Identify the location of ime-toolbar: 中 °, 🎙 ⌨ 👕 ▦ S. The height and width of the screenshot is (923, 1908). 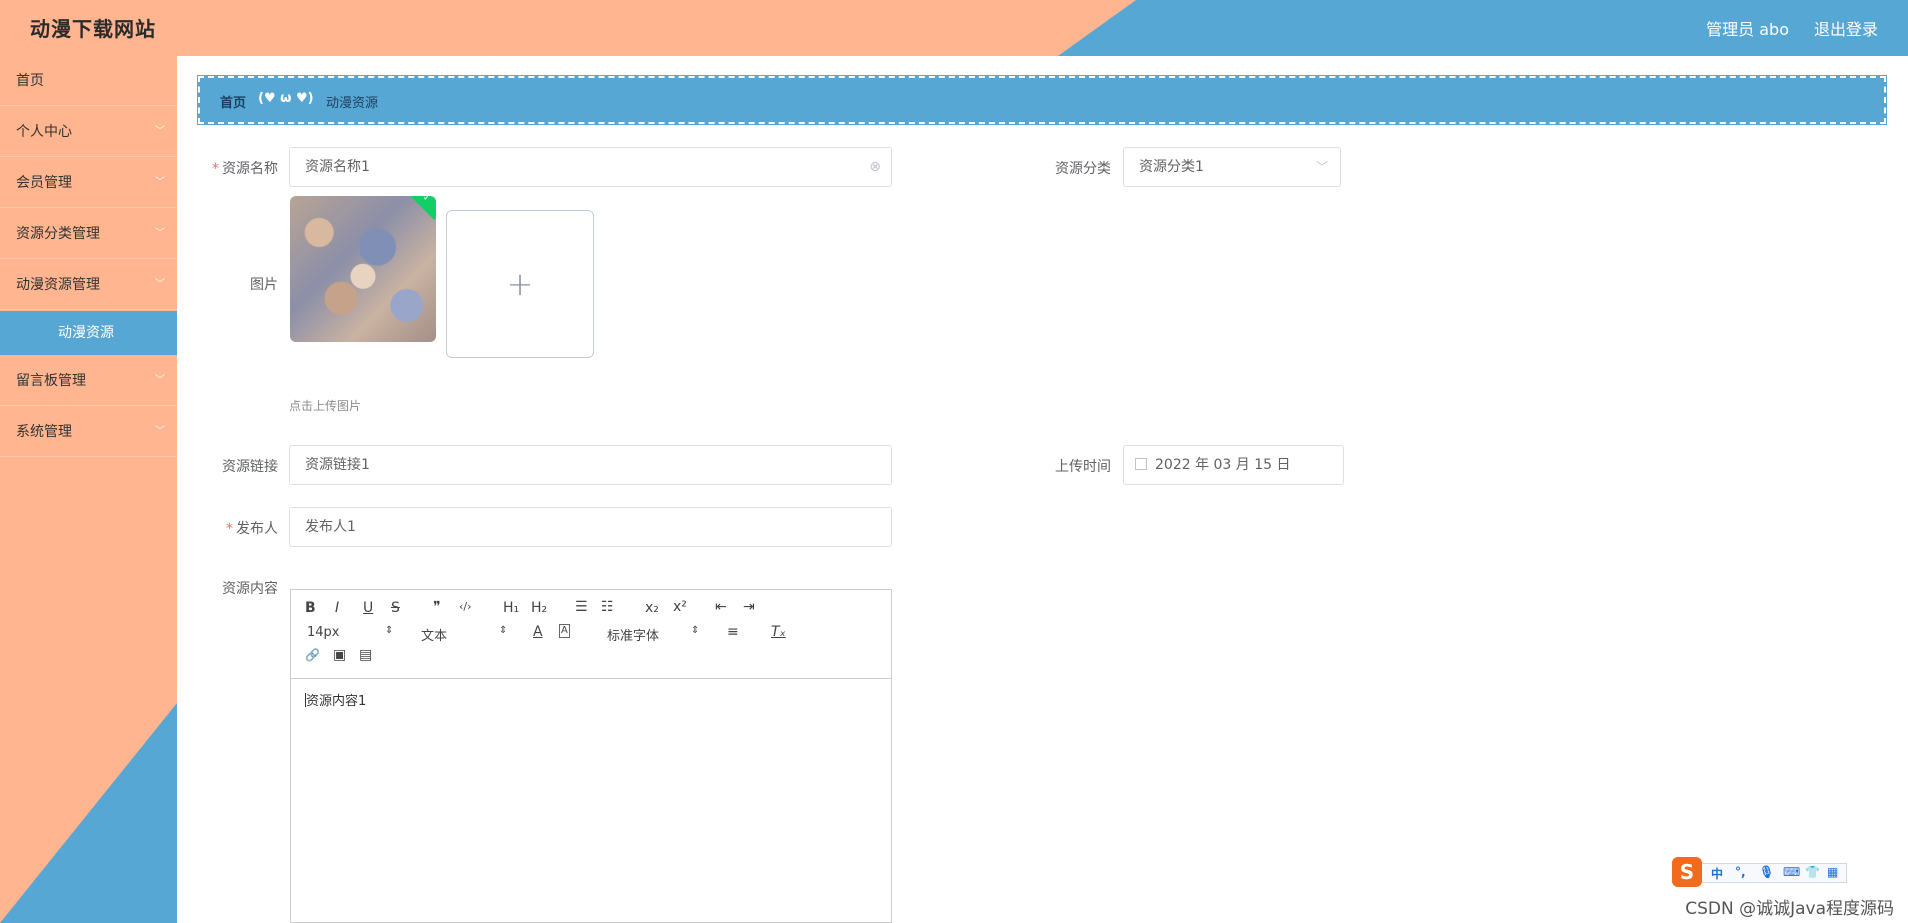
(1762, 872).